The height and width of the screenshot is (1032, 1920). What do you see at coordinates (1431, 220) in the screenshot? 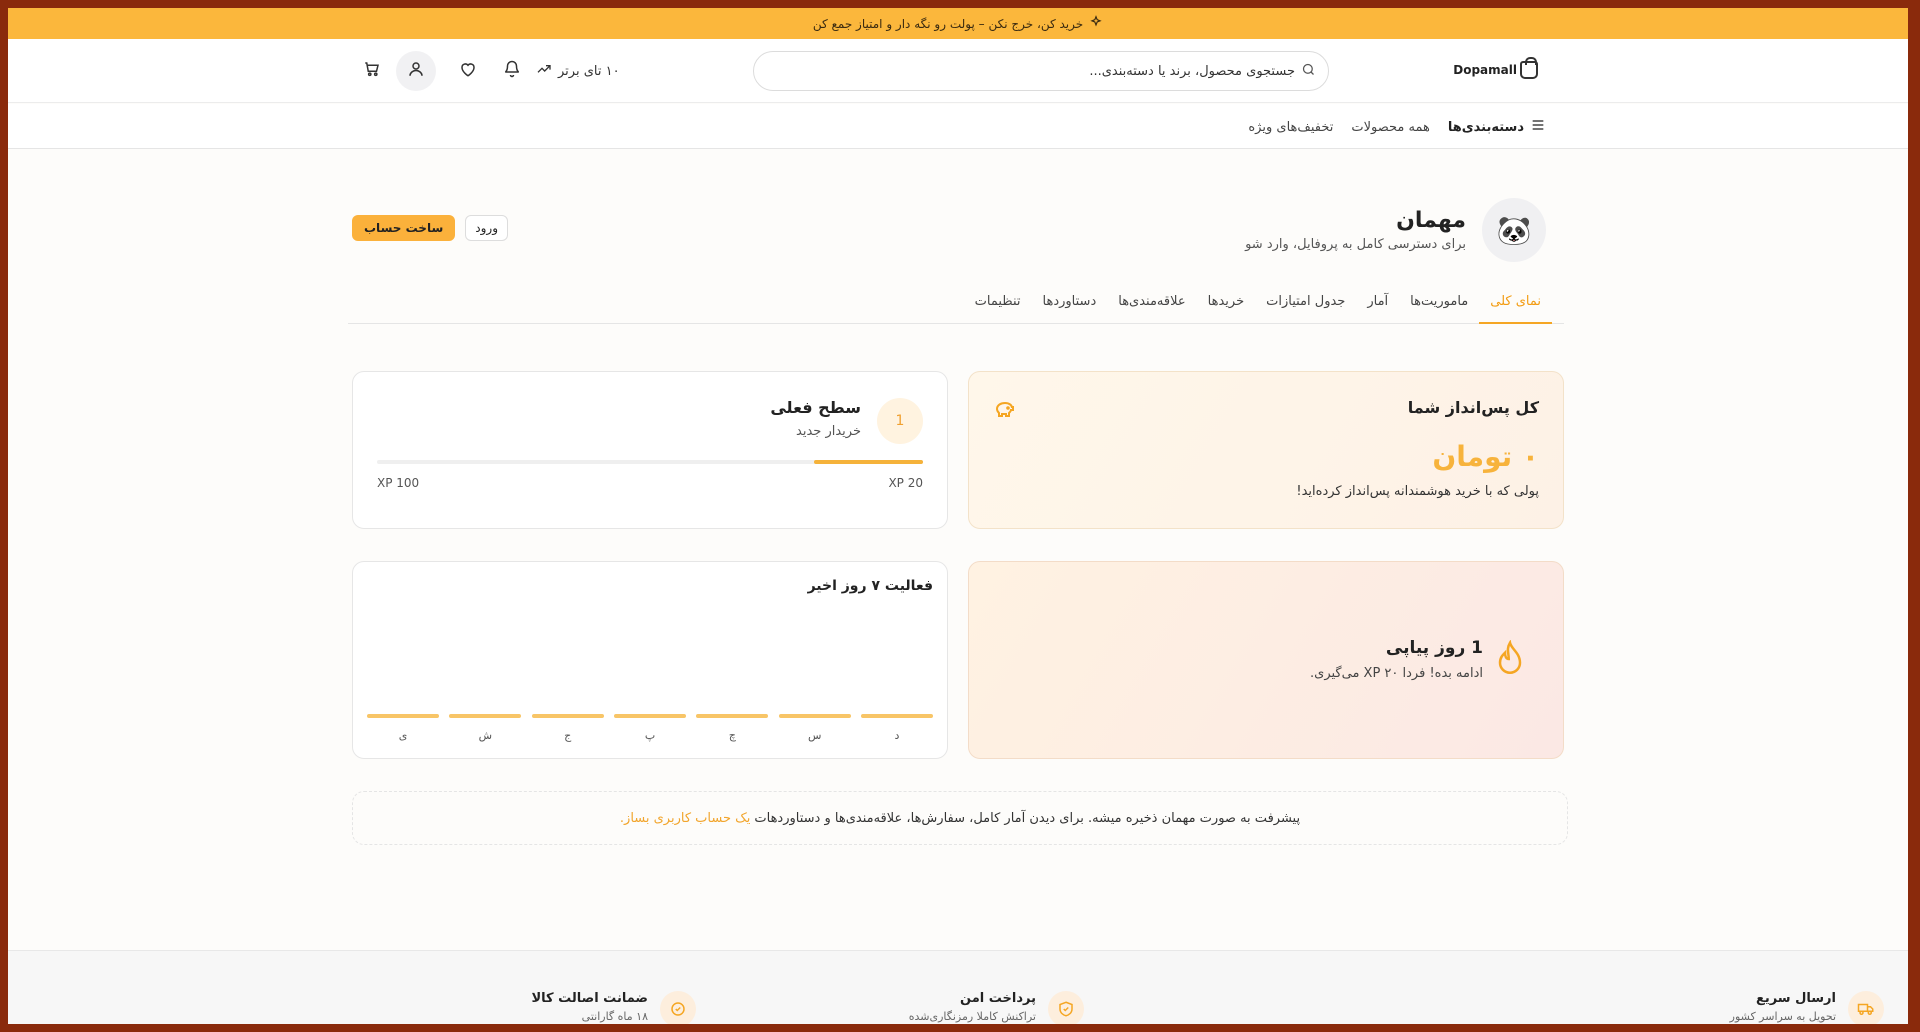
I see `profile-name: مهمان` at bounding box center [1431, 220].